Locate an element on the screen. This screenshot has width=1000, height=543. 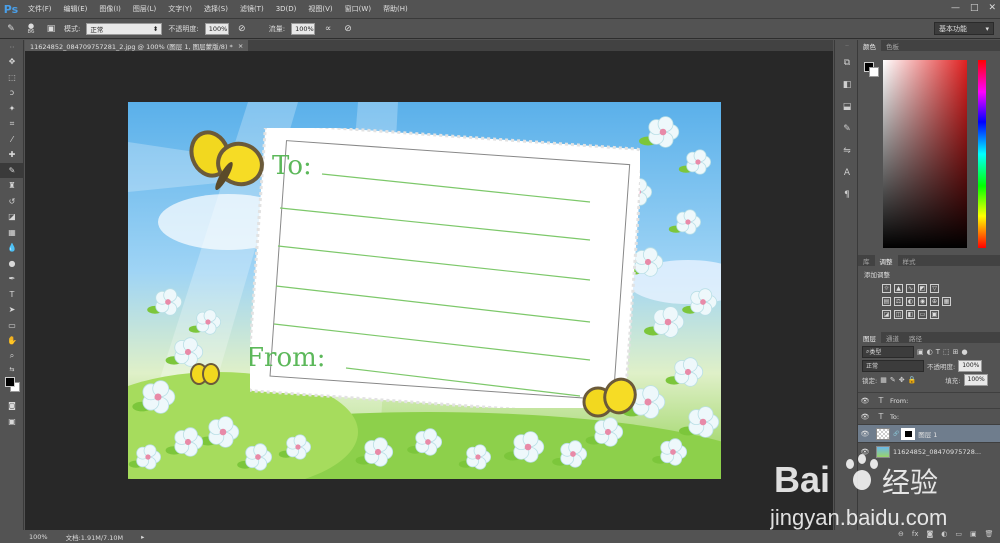
layer-opacity-input: 100% is located at coordinates (970, 365).